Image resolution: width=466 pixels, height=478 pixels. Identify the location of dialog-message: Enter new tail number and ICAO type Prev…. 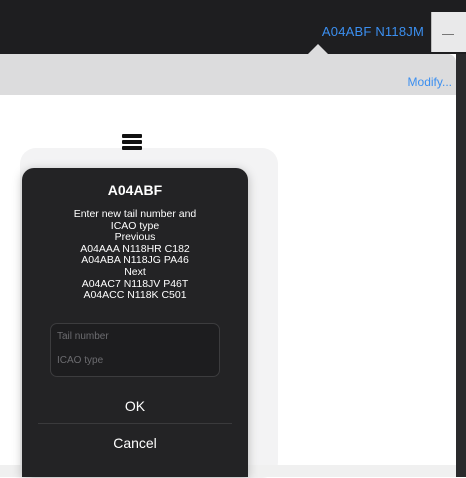
(135, 255).